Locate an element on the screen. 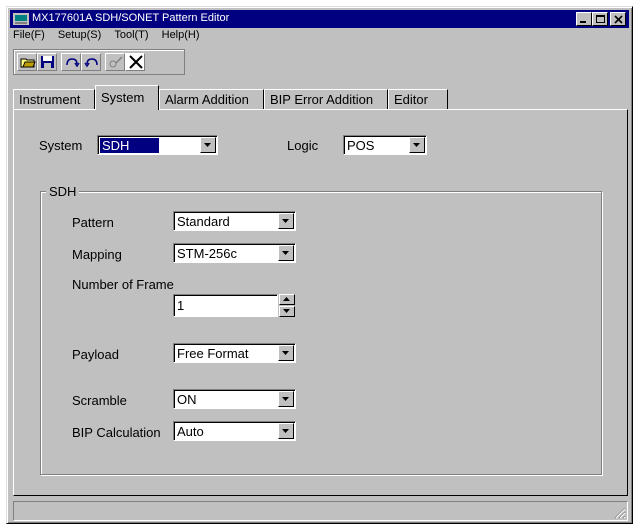  app-icon is located at coordinates (21, 19).